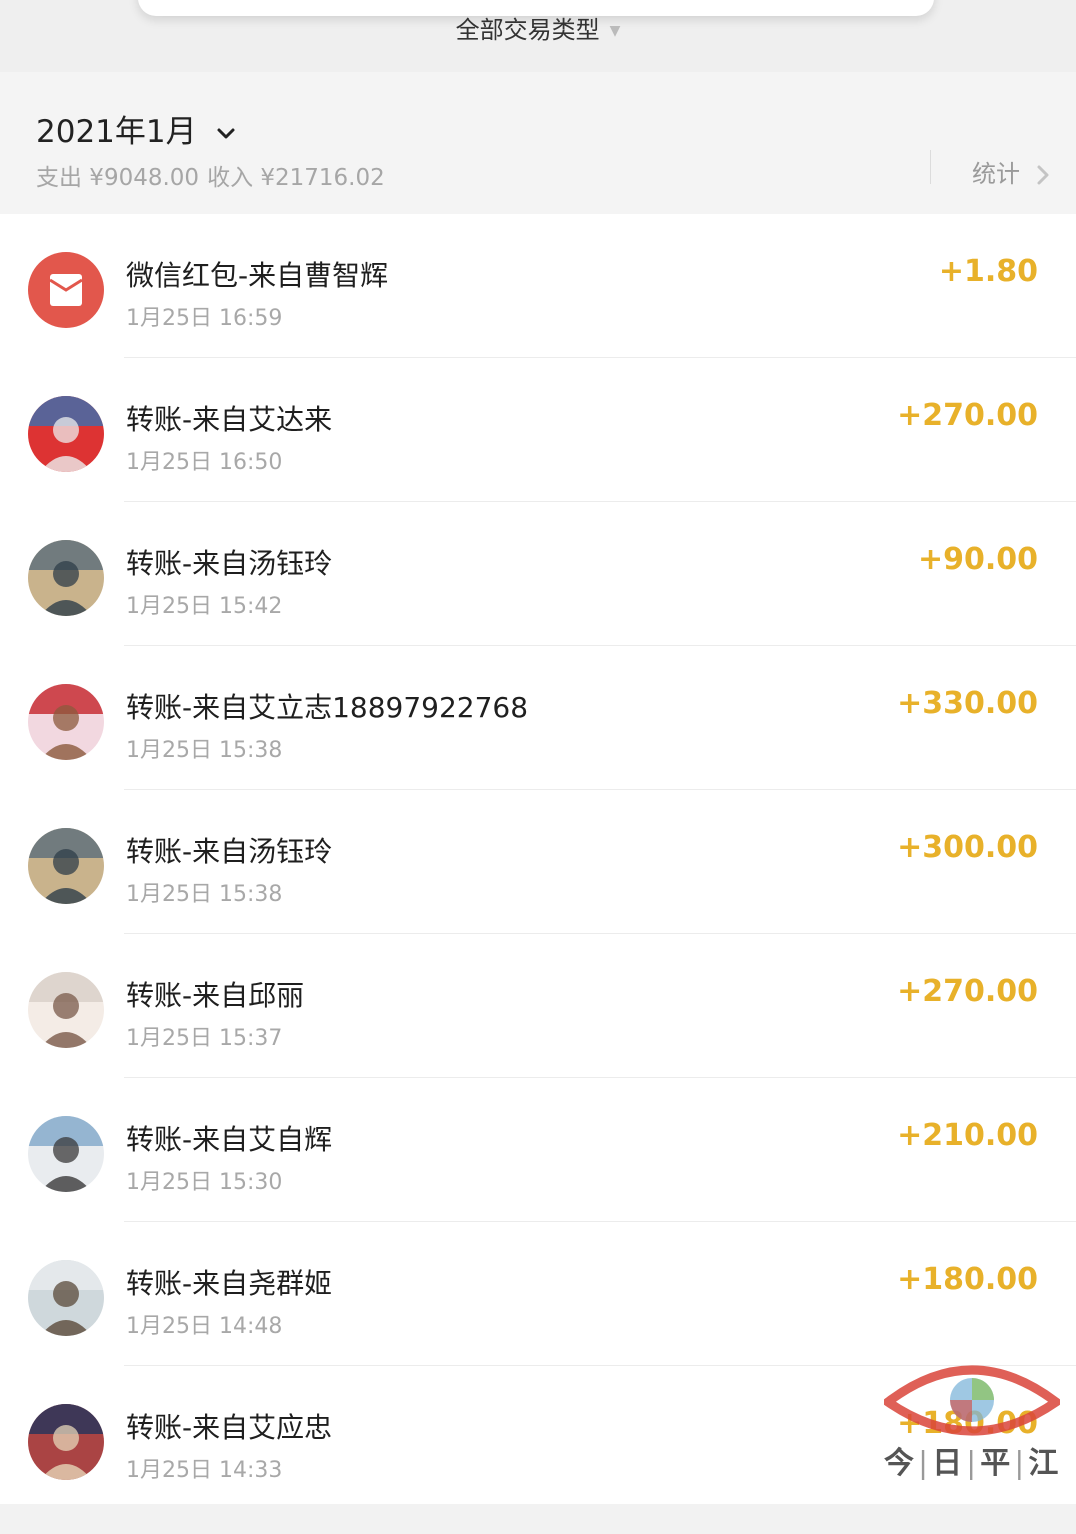 The width and height of the screenshot is (1076, 1534). Describe the element at coordinates (967, 847) in the screenshot. I see `transaction-amount: +300.00` at that location.